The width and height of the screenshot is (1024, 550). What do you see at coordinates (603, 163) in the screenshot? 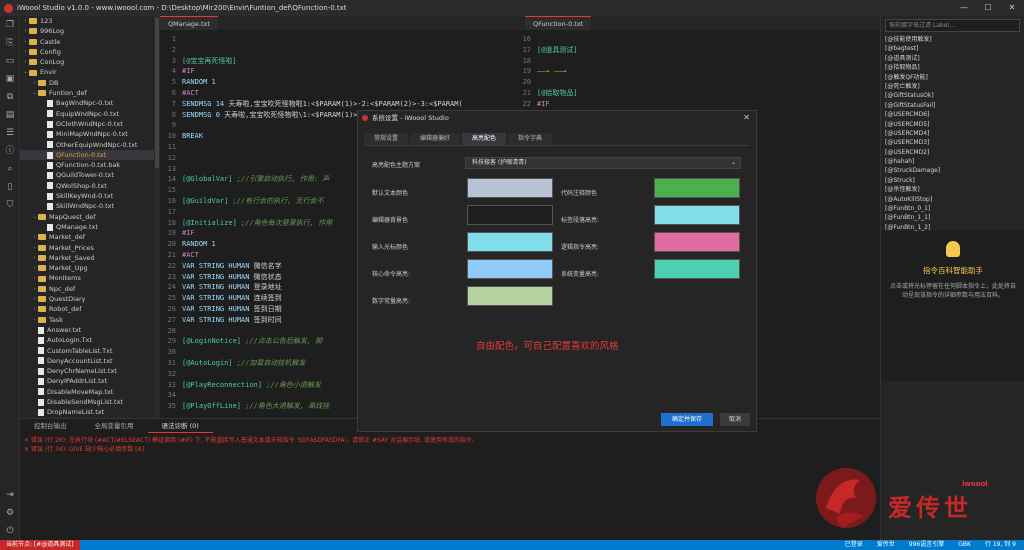
I see `scheme-select: 科技极客 (护眼清青) ⌄` at bounding box center [603, 163].